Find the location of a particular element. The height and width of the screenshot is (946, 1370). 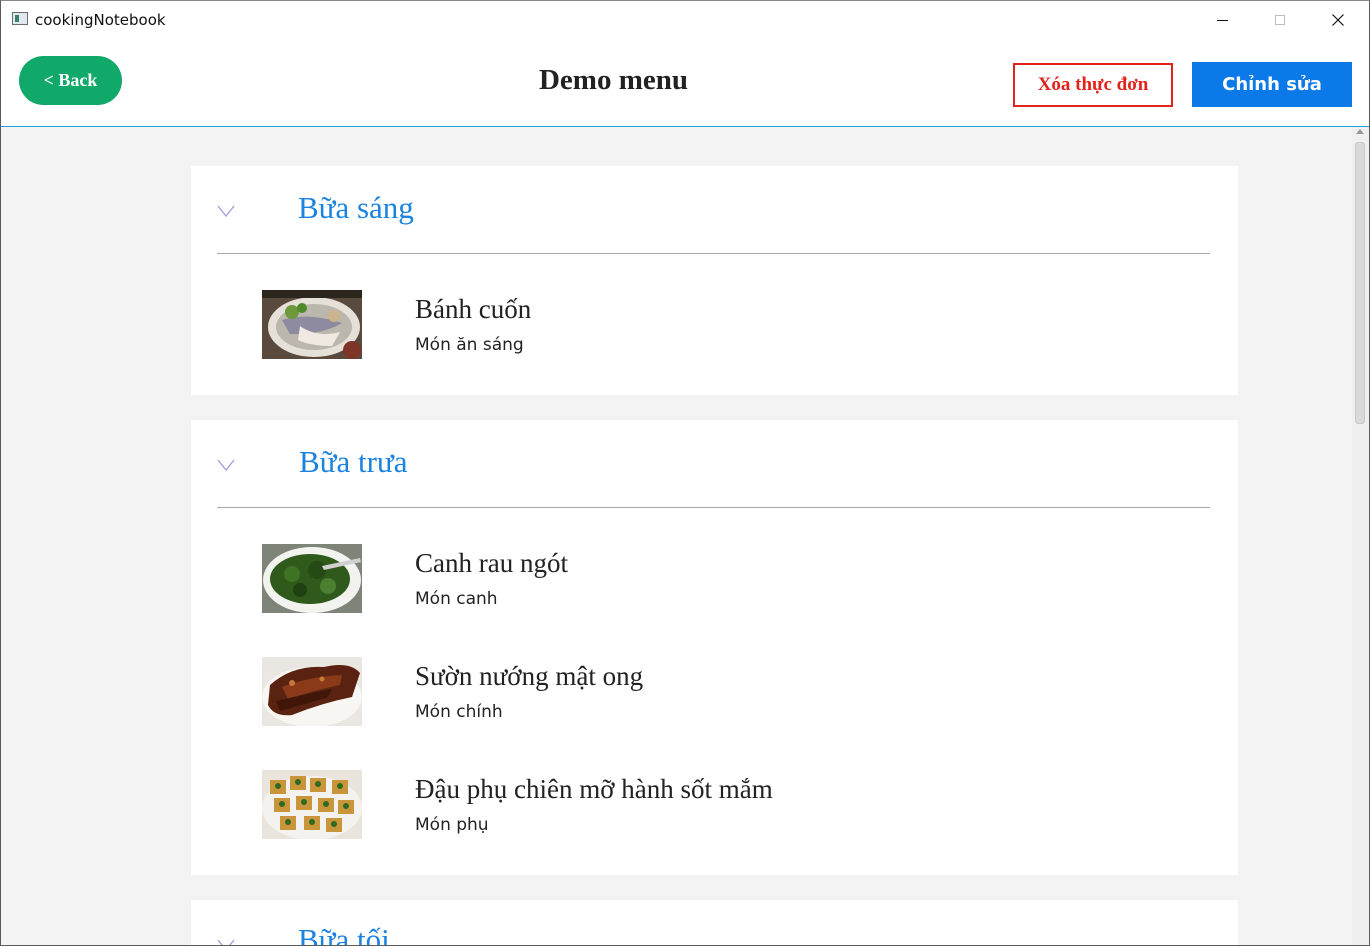

close-icon is located at coordinates (1338, 20).